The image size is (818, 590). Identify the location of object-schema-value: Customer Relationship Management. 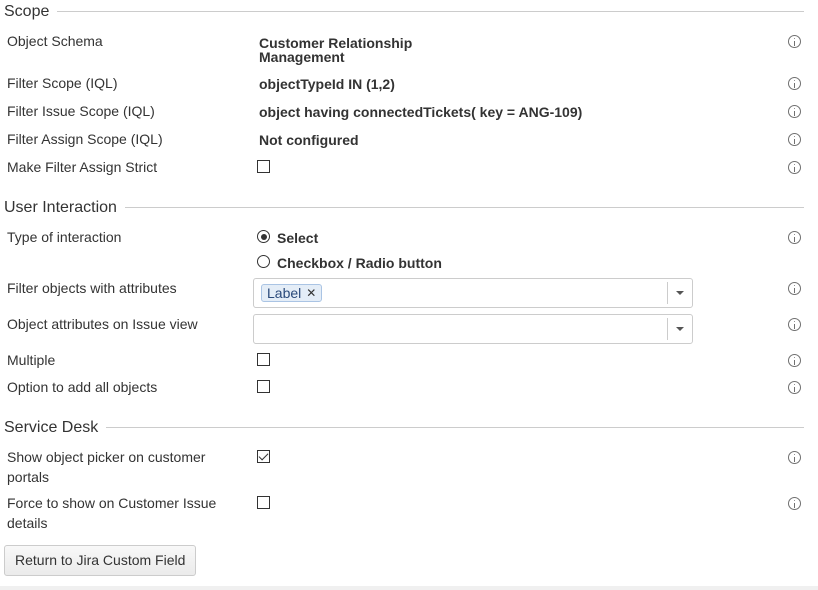
(335, 50).